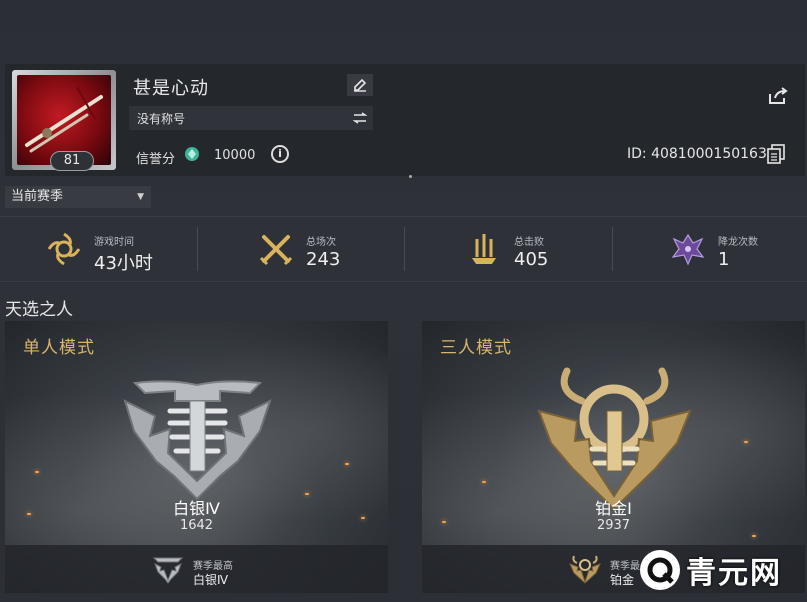  I want to click on crossed-swords-icon, so click(276, 249).